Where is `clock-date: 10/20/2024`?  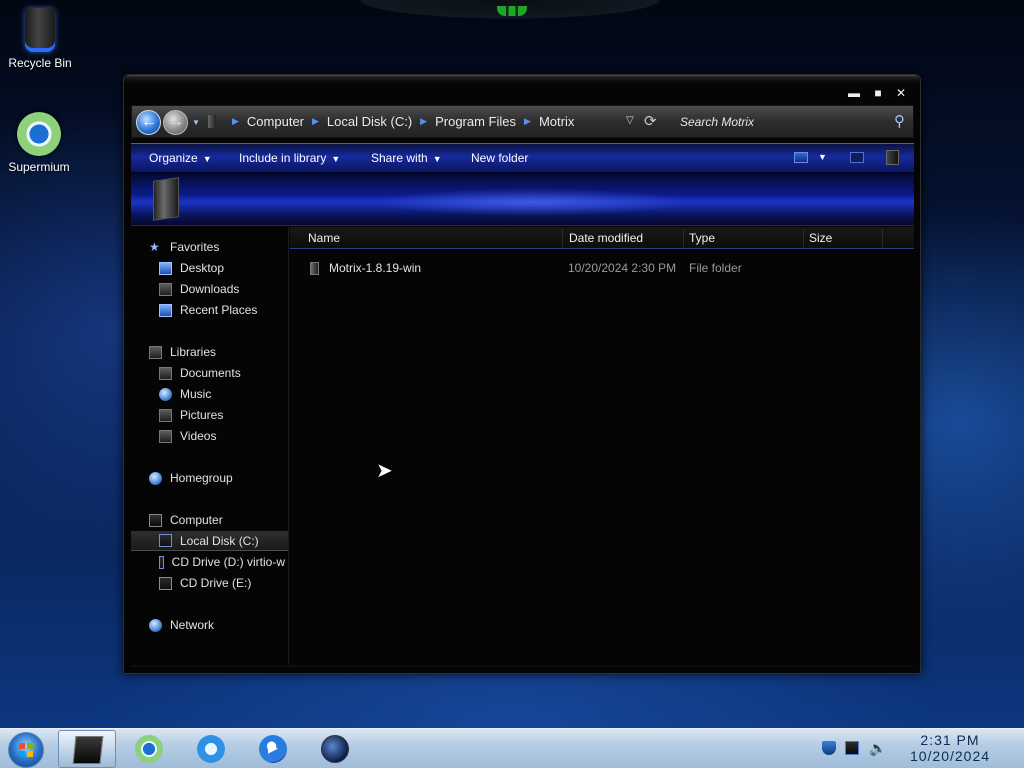
clock-date: 10/20/2024 is located at coordinates (950, 756).